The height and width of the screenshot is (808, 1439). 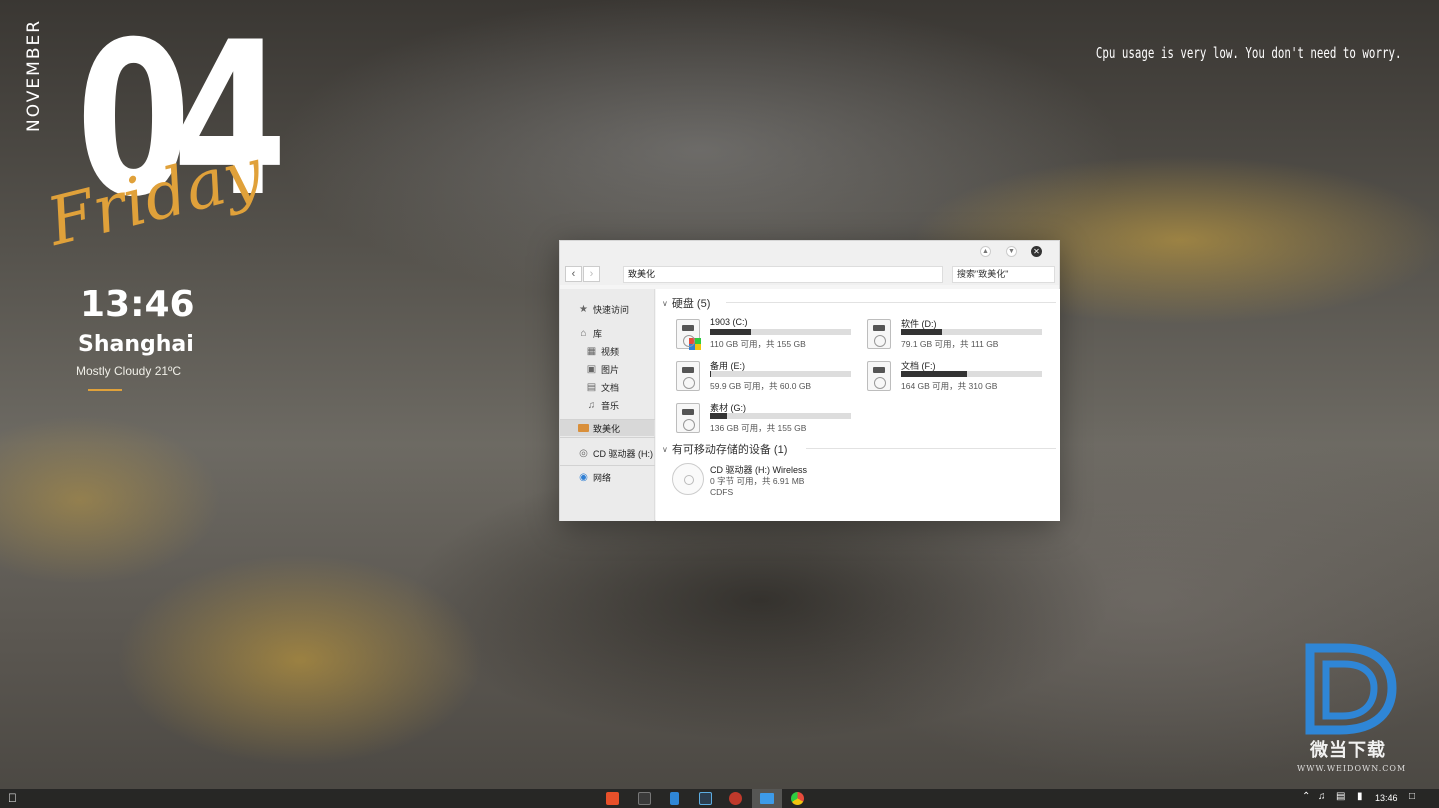 I want to click on weather-text: Mostly Cloudy 21ºC, so click(x=129, y=371).